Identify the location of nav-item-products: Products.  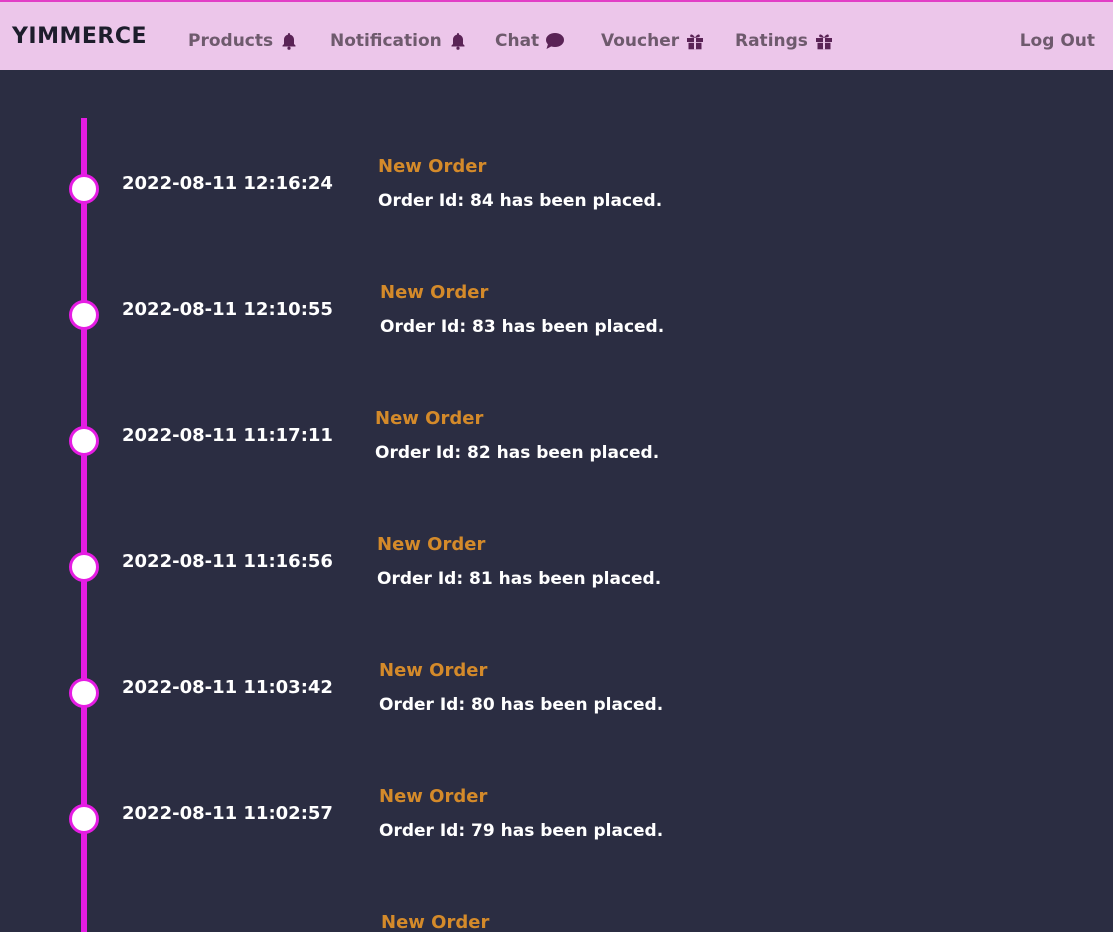
(243, 41).